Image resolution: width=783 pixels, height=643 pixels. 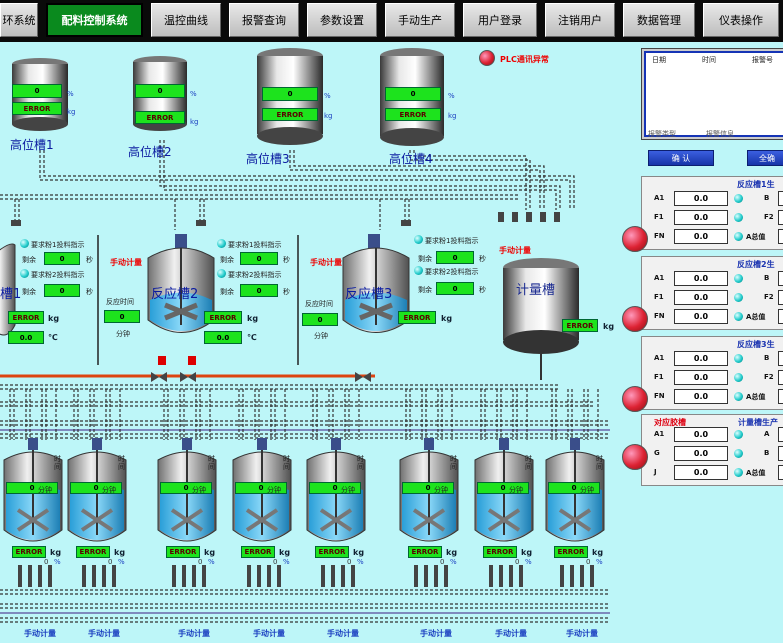 I want to click on high-tank-2-status: ERROR, so click(x=160, y=117).